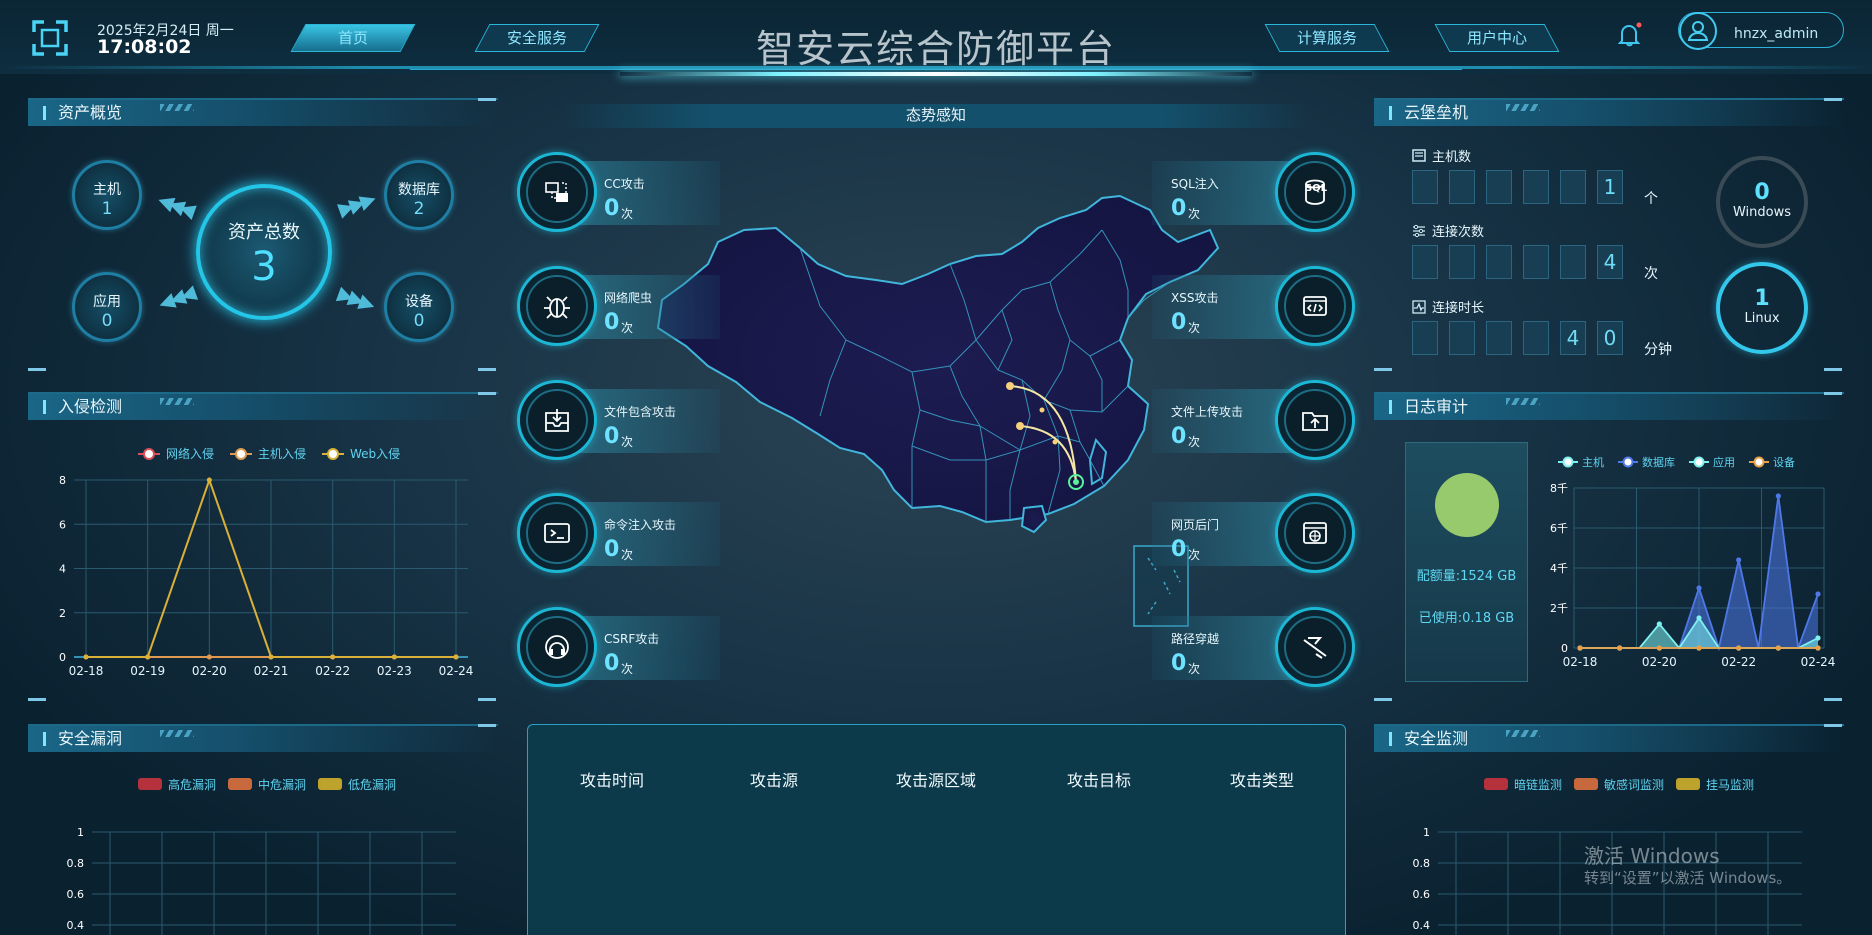  Describe the element at coordinates (1762, 202) in the screenshot. I see `windows-ring: 0 Windows` at that location.